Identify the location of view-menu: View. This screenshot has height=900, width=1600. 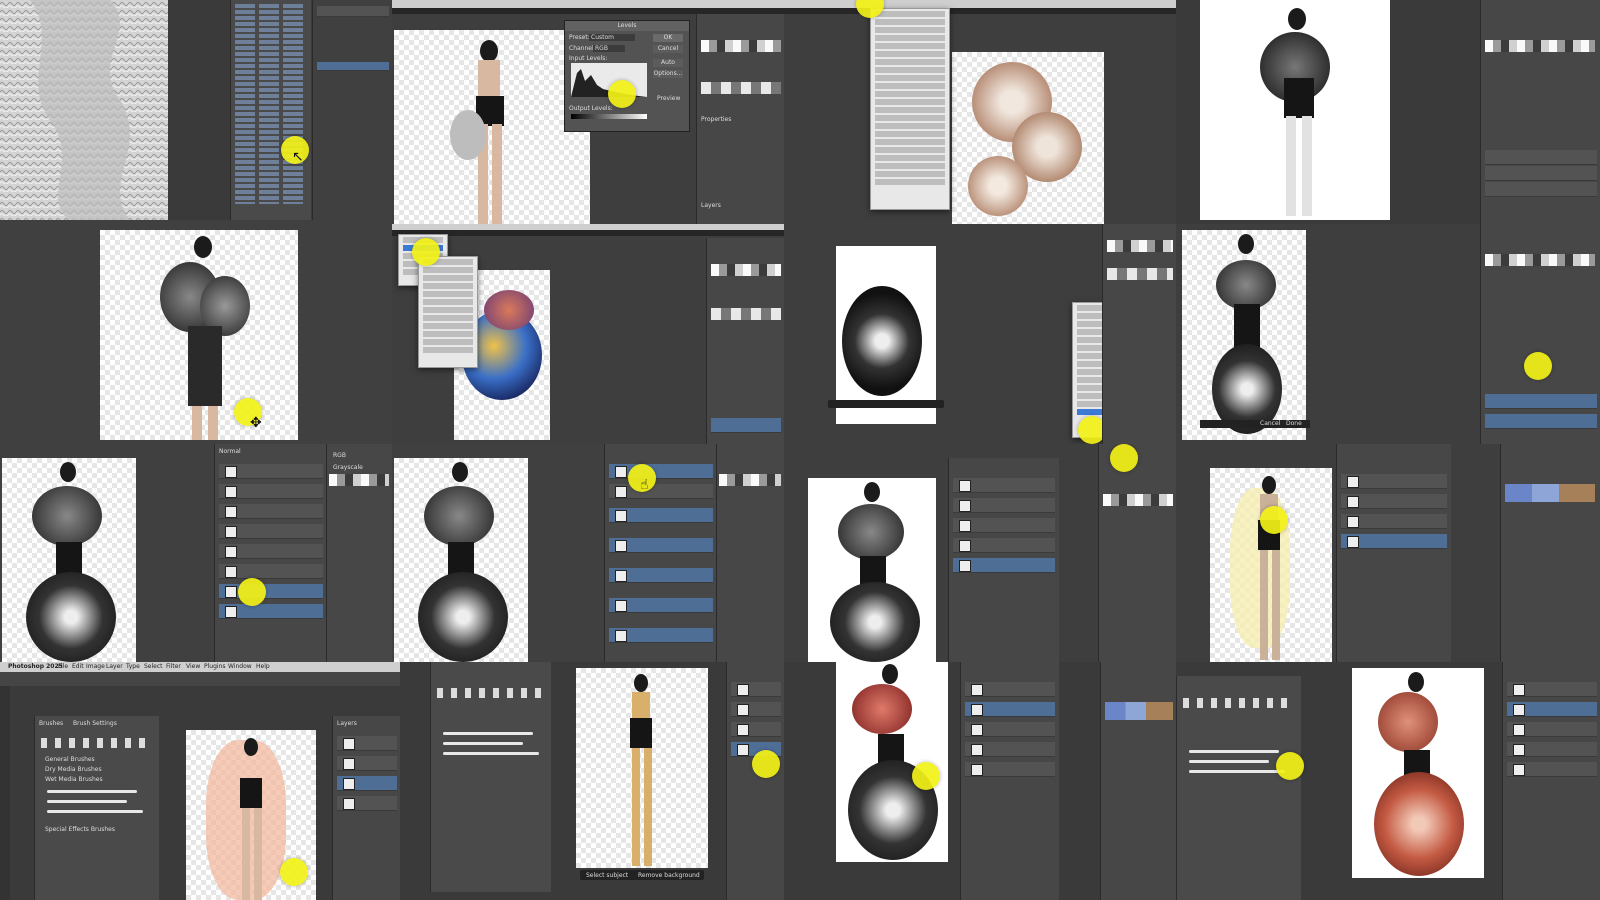
(193, 666).